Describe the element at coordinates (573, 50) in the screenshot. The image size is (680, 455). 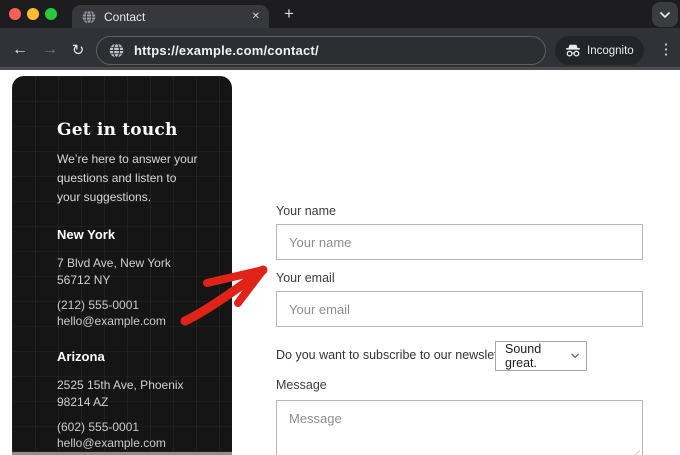
I see `incognito-icon` at that location.